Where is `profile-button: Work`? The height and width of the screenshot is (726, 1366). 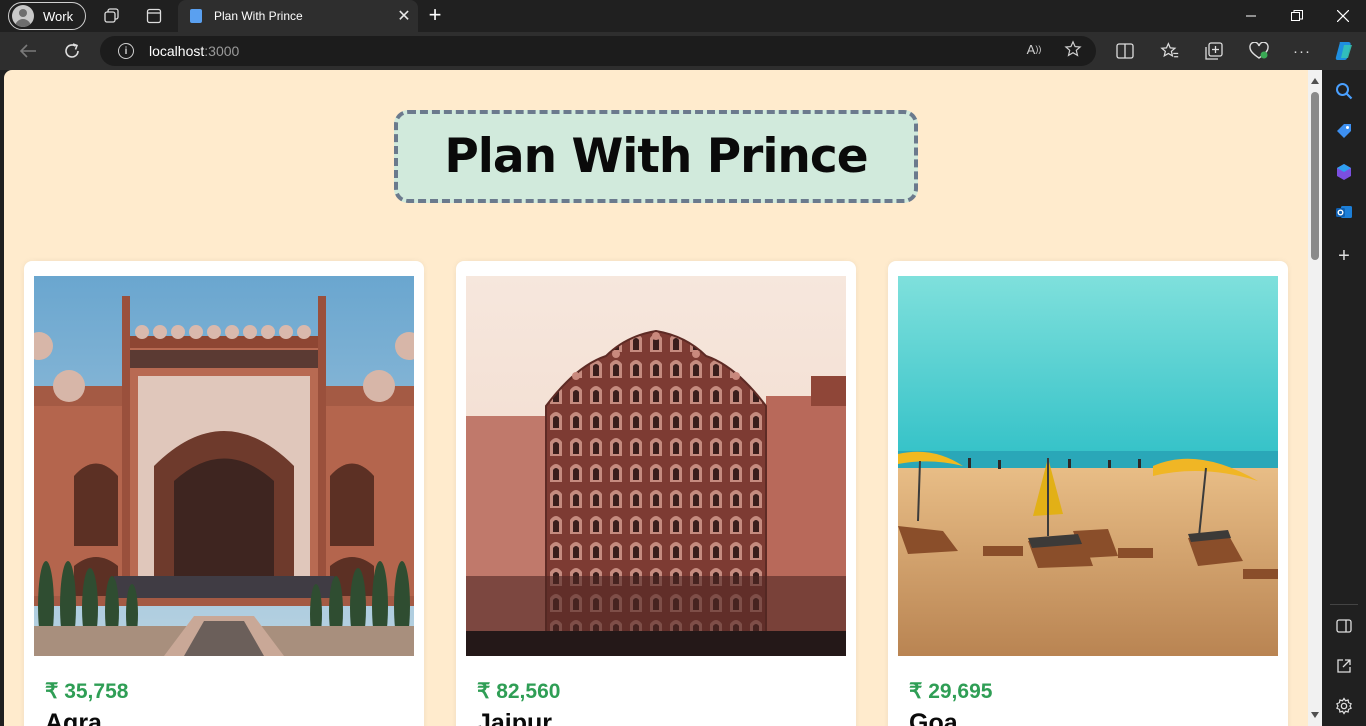
profile-button: Work is located at coordinates (47, 16).